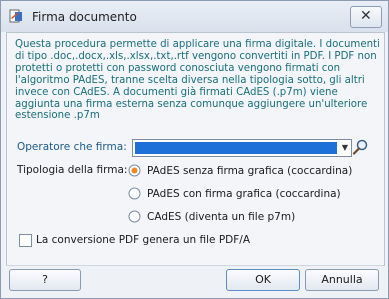 The height and width of the screenshot is (299, 389). What do you see at coordinates (15, 16) in the screenshot?
I see `signature-document-icon` at bounding box center [15, 16].